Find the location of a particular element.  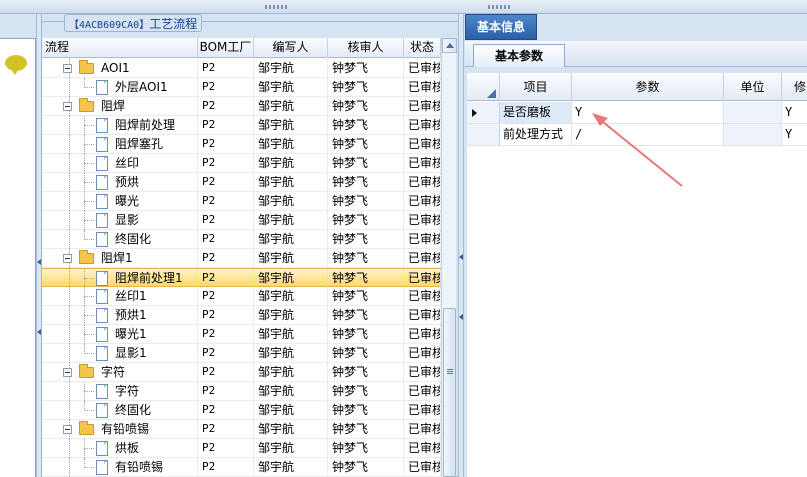

tree-row: 曝光1 P2 邹宇航 钟梦飞 已审核 is located at coordinates (241, 334).